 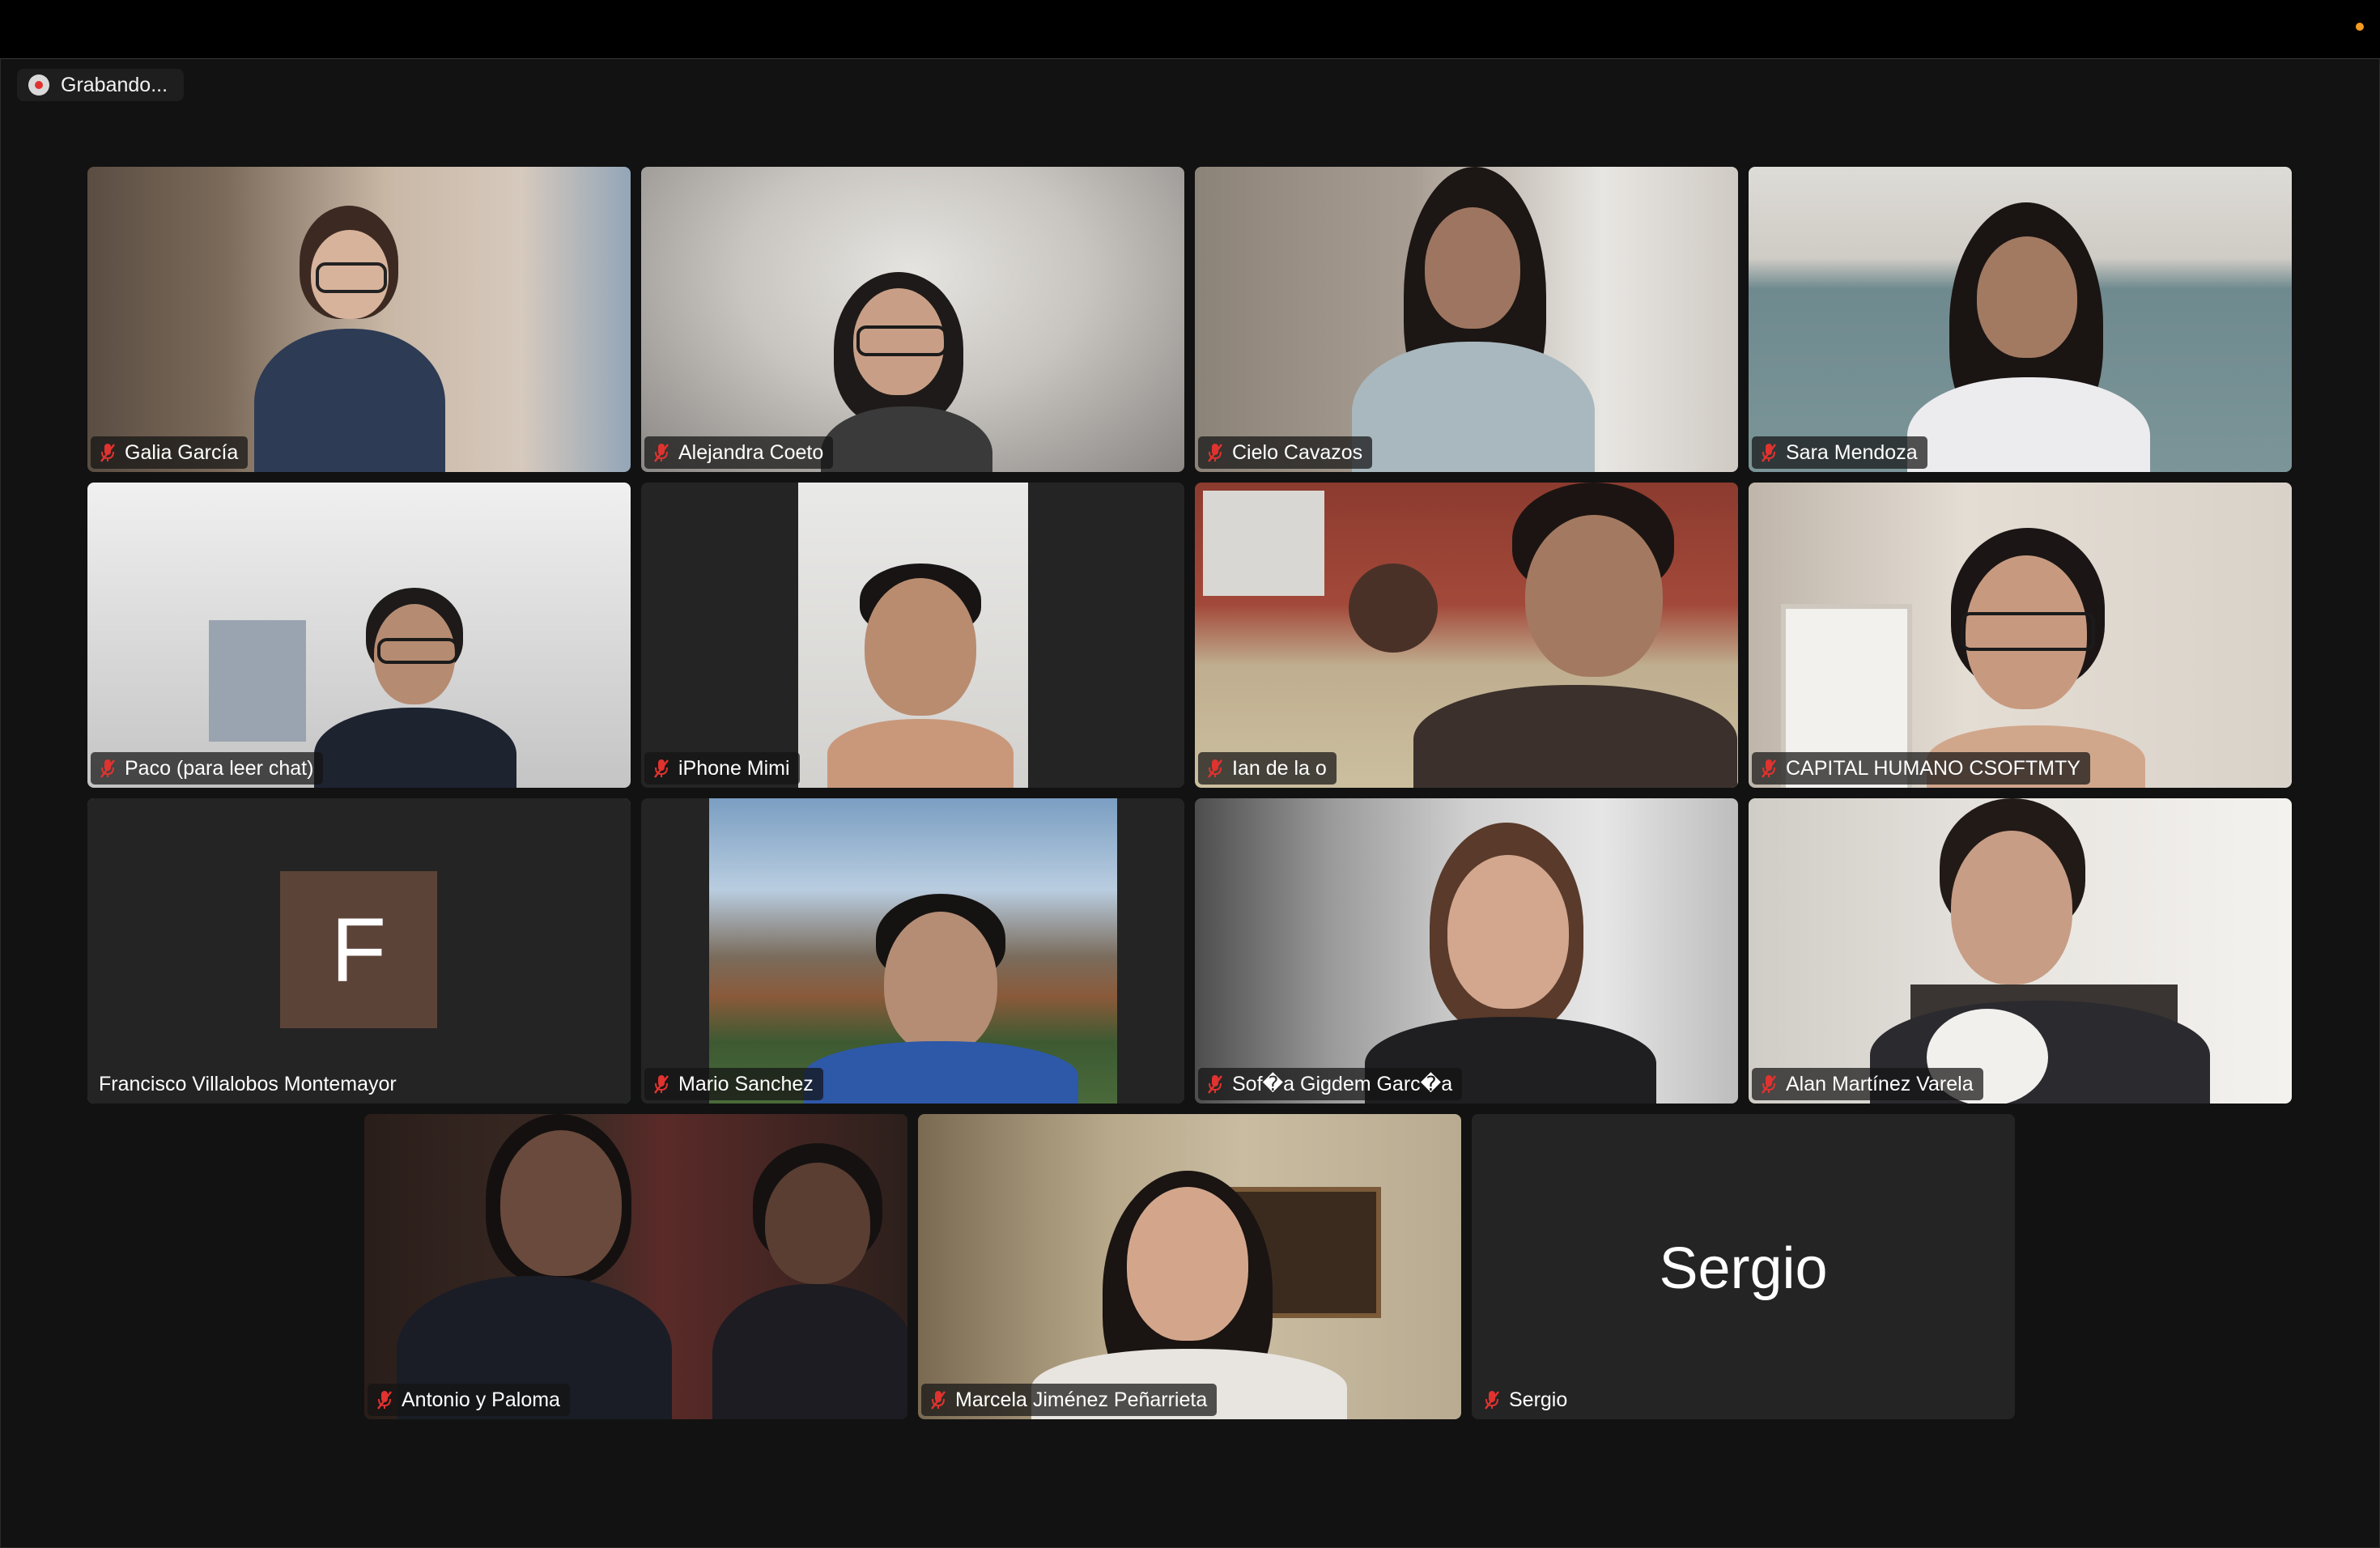 I want to click on participant-name: Francisco Villalobos Montemayor, so click(x=248, y=1084).